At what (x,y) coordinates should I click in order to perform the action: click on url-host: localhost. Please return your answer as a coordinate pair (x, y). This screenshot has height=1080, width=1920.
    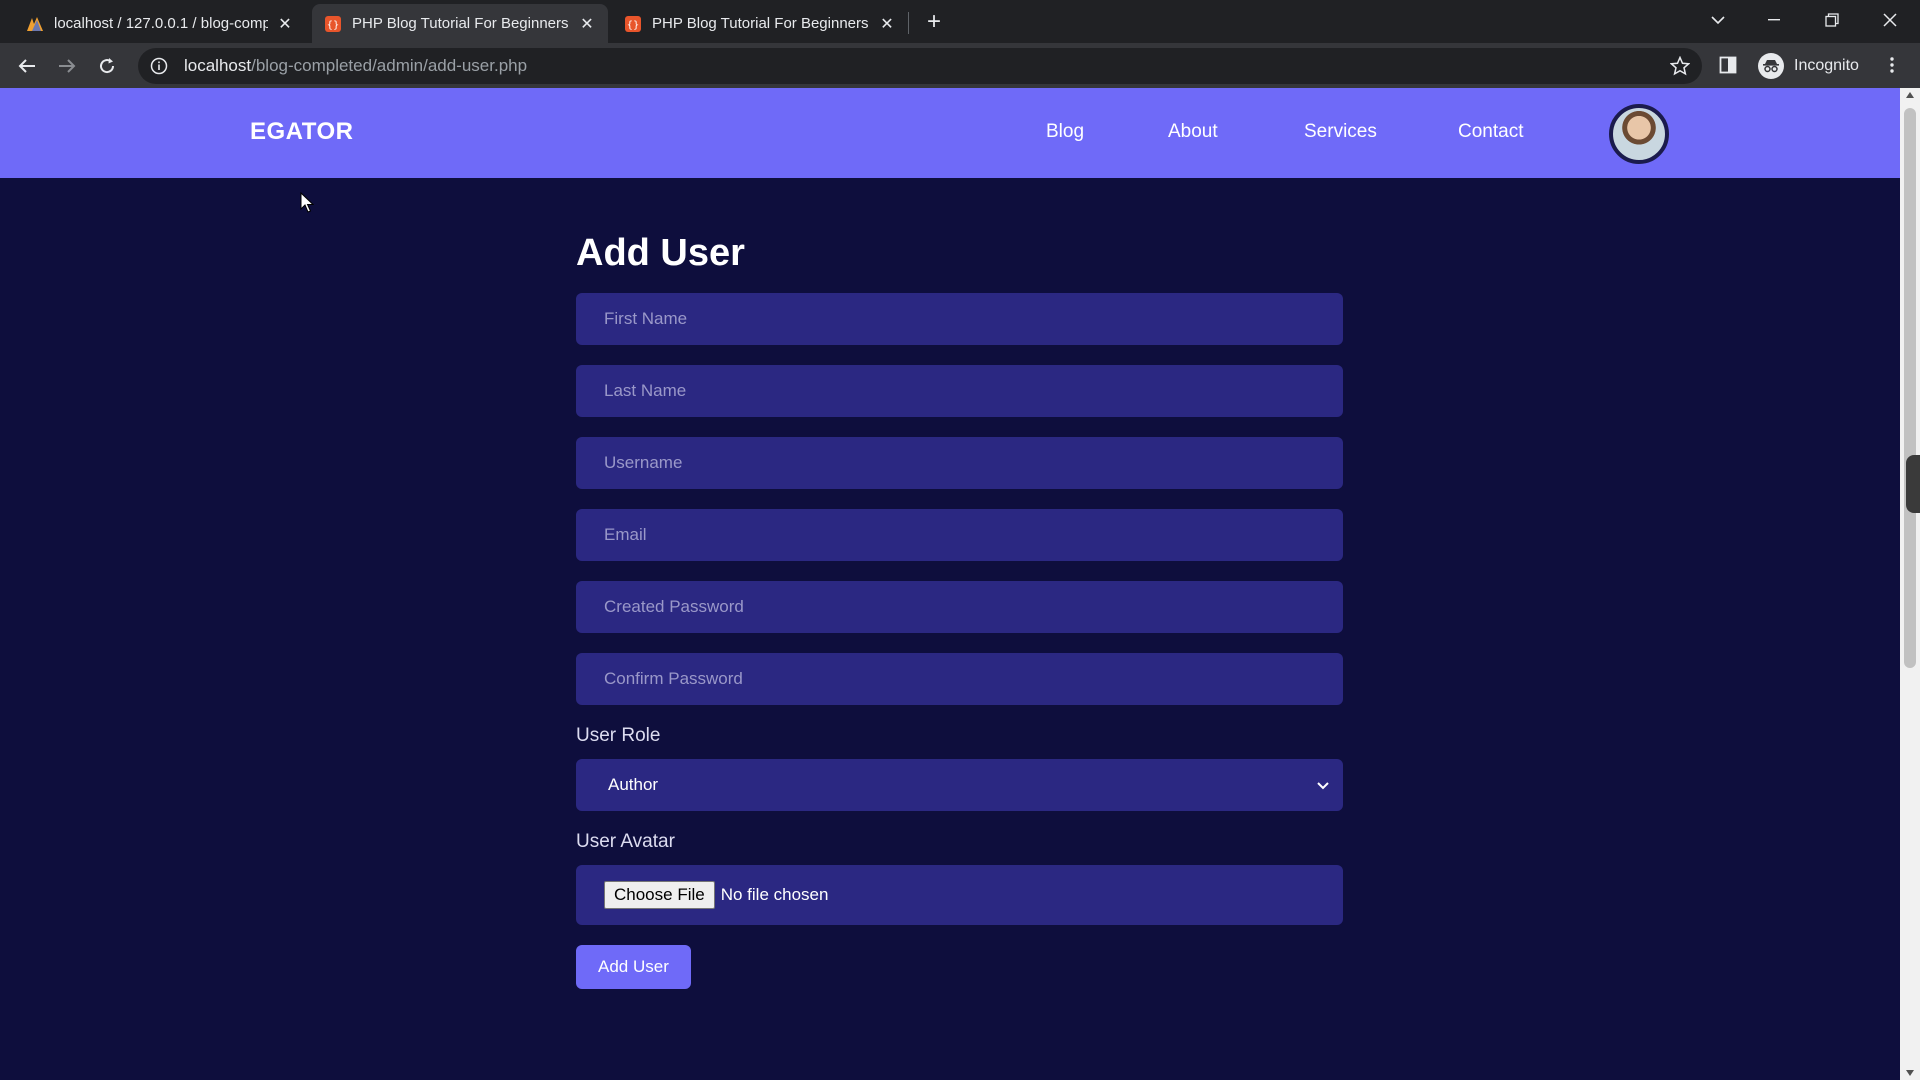
    Looking at the image, I should click on (218, 65).